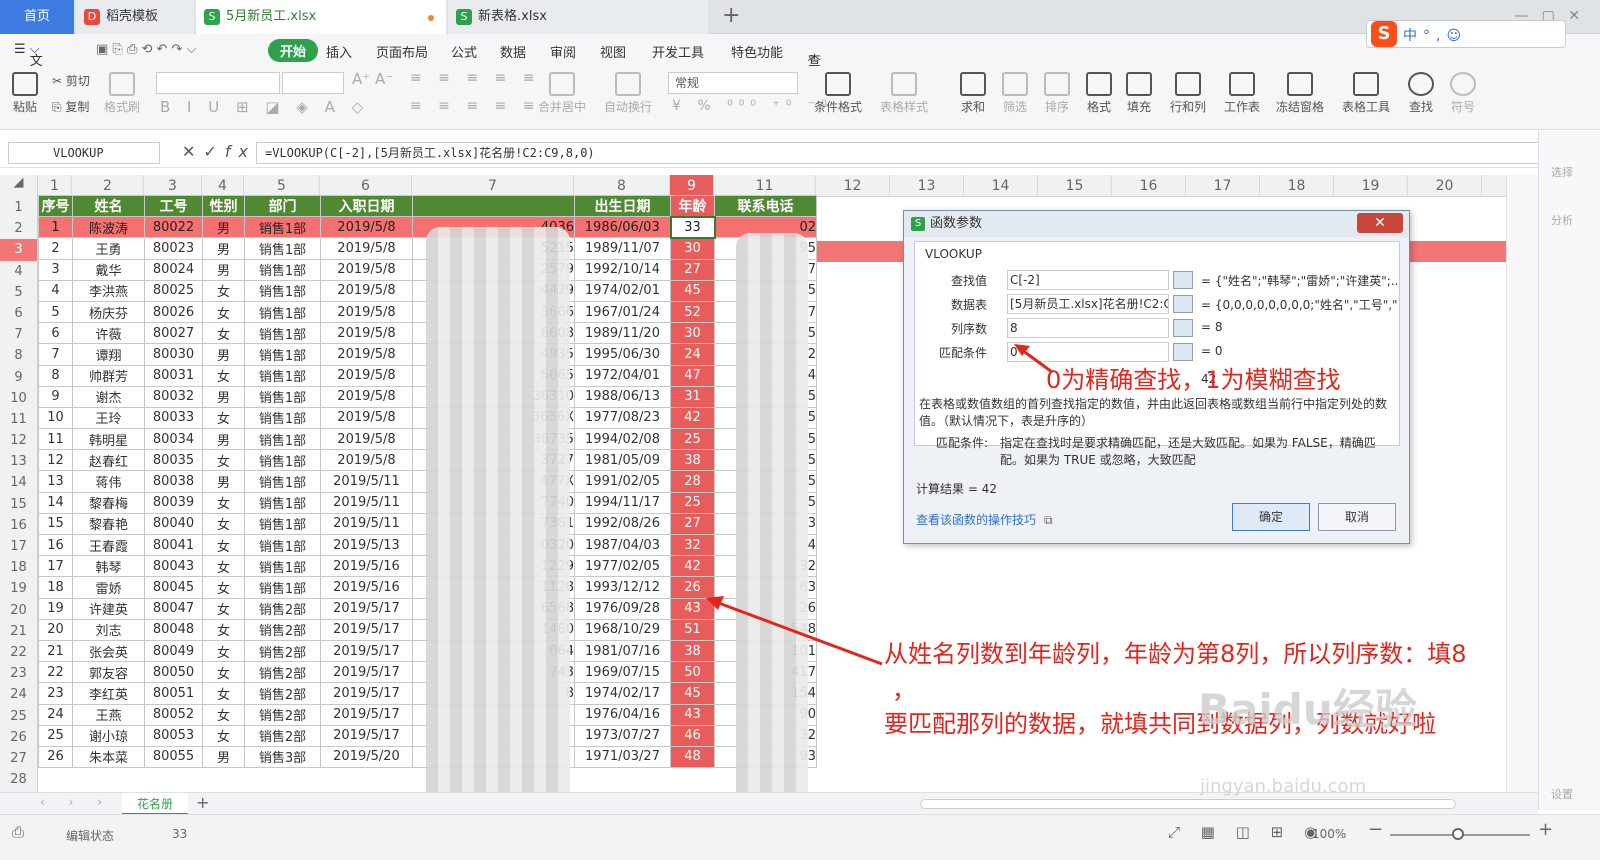  What do you see at coordinates (1307, 709) in the screenshot?
I see `baidu-watermark: Baidu经验` at bounding box center [1307, 709].